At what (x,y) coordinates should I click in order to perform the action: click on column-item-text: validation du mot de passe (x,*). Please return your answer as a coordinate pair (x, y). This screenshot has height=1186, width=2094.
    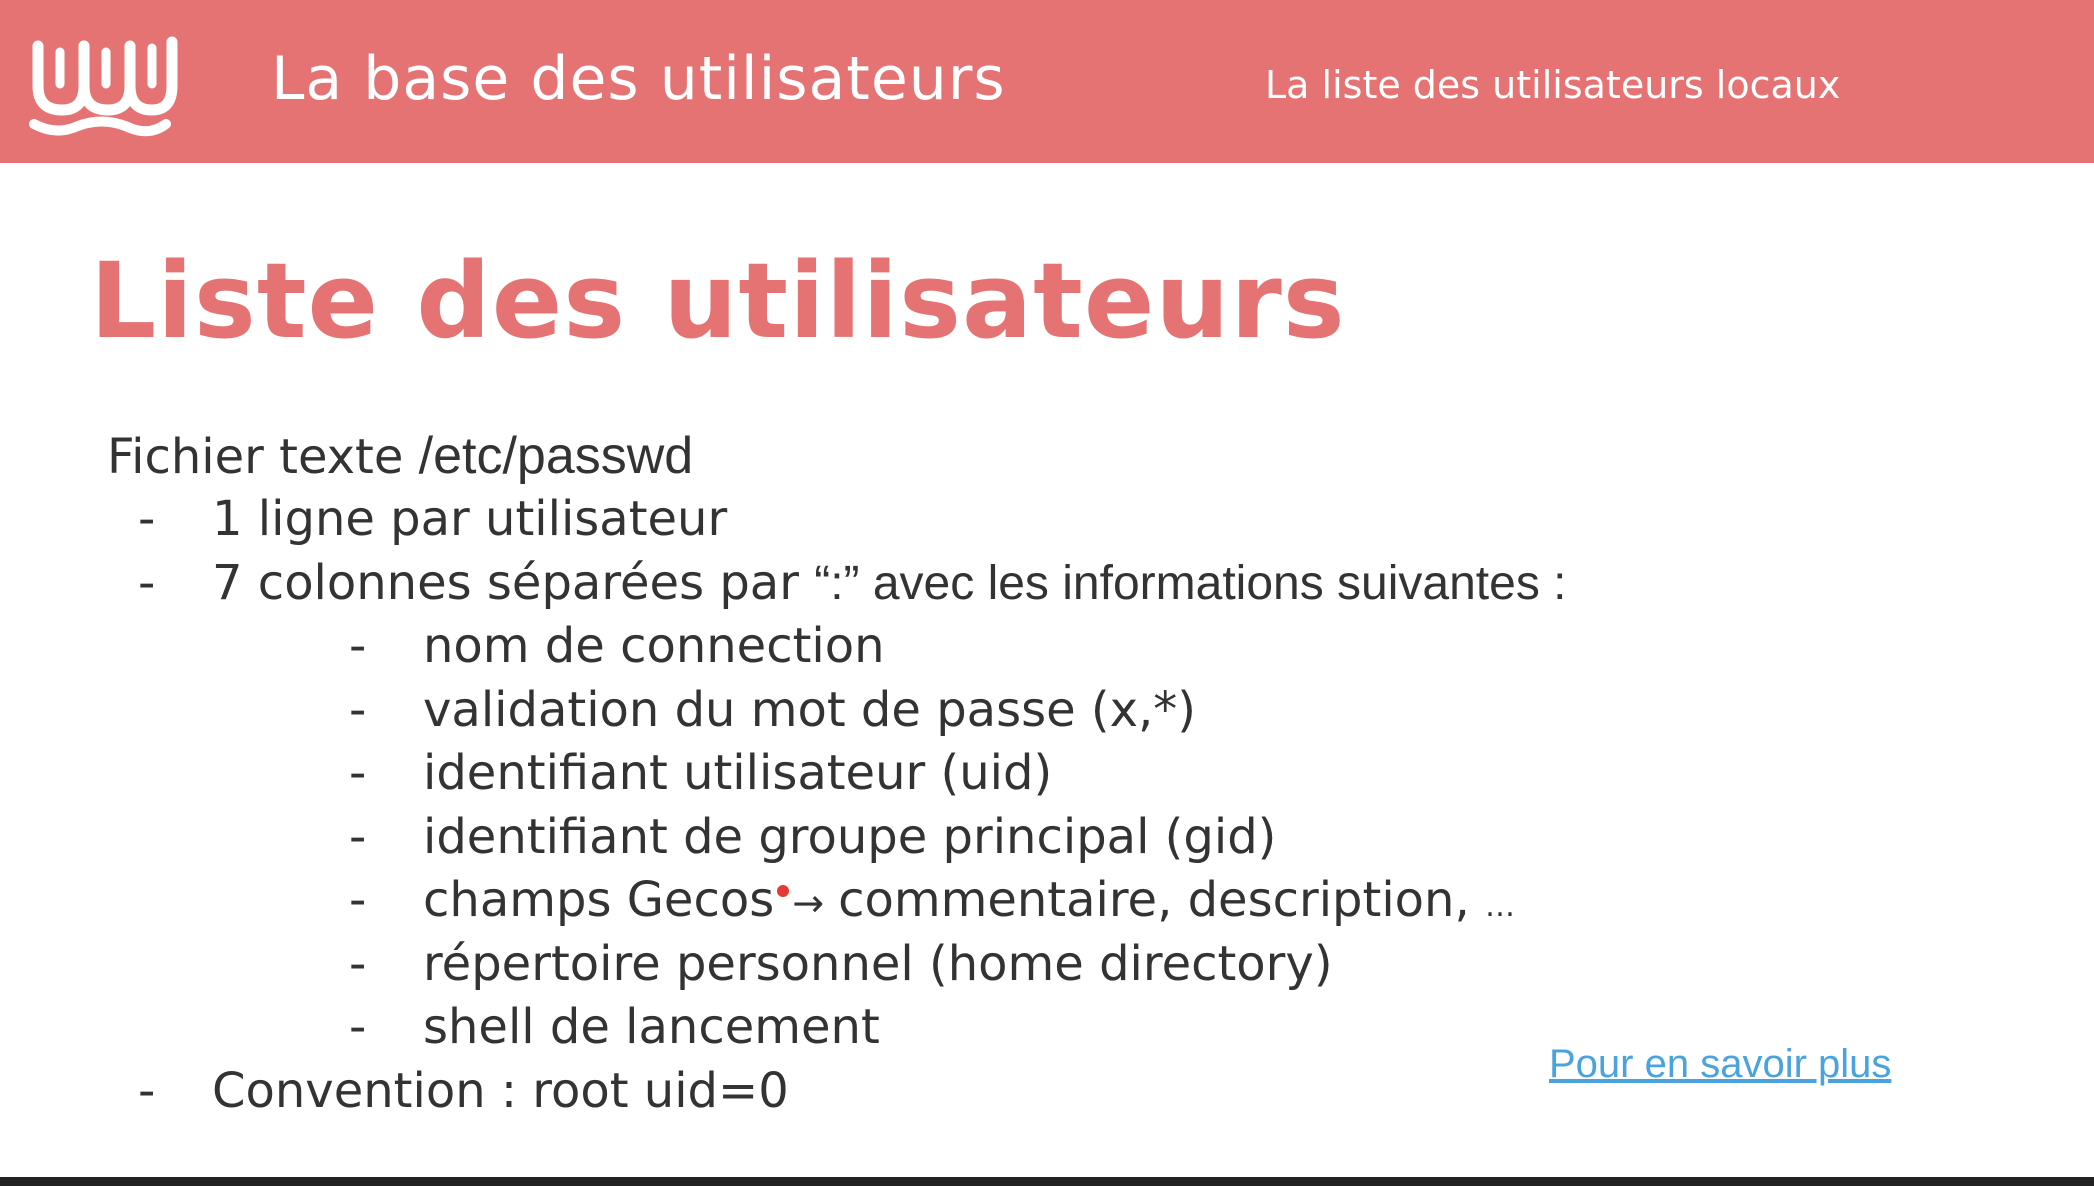
    Looking at the image, I should click on (809, 709).